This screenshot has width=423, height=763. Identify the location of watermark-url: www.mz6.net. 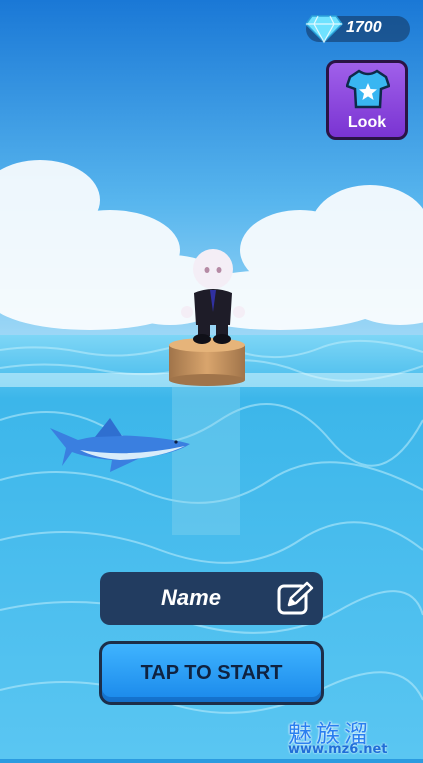
(338, 749).